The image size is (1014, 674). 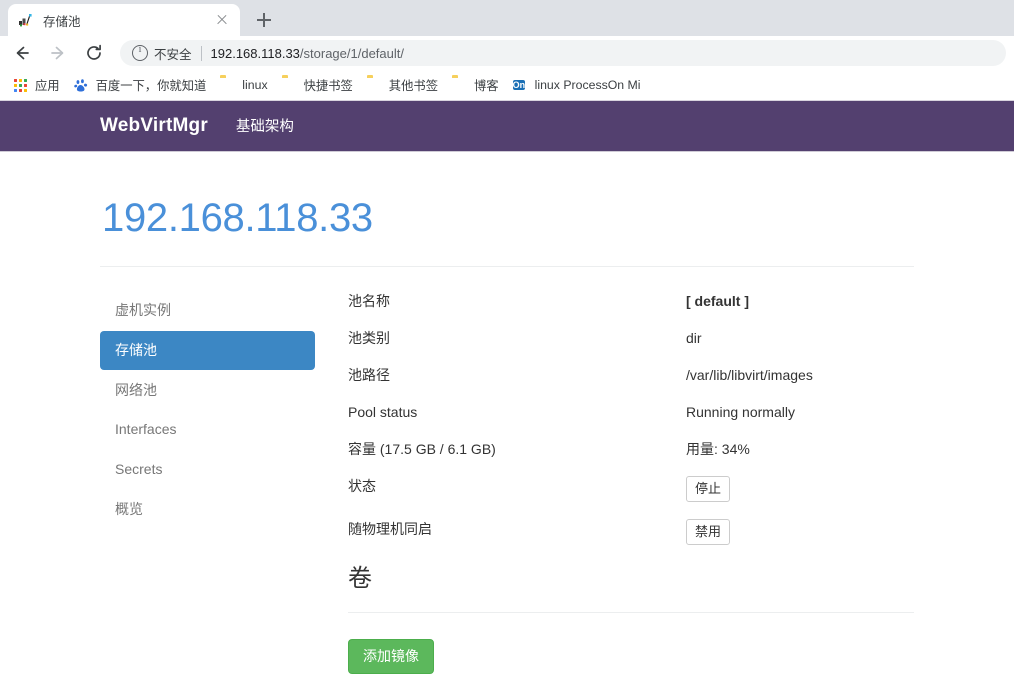 What do you see at coordinates (740, 412) in the screenshot?
I see `detail-value: Running normally` at bounding box center [740, 412].